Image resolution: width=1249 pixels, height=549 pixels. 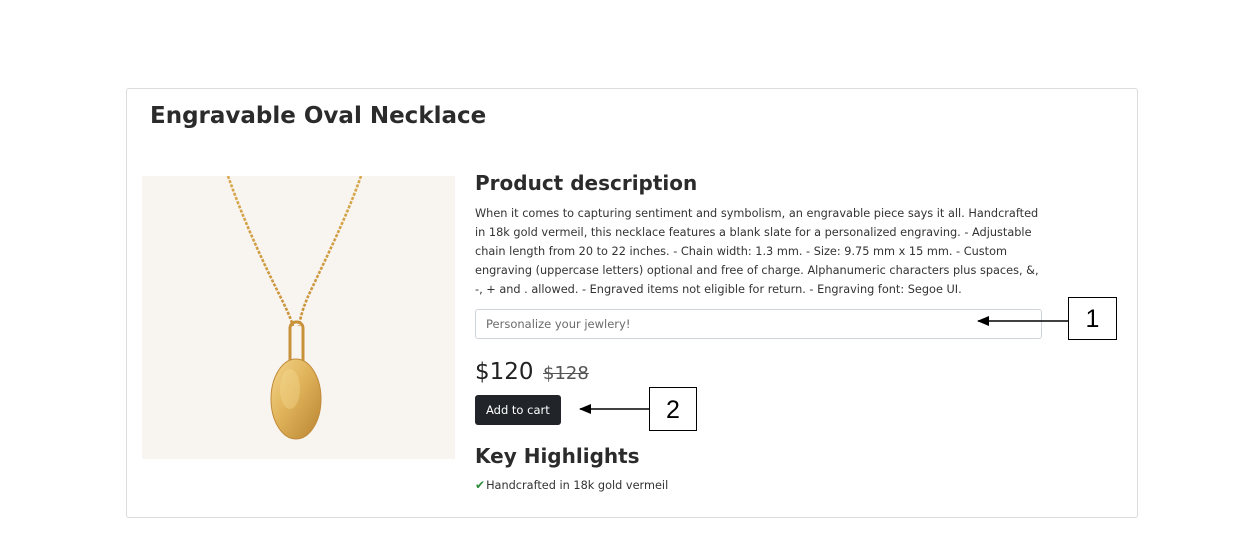 I want to click on check-icon: ✔, so click(x=480, y=485).